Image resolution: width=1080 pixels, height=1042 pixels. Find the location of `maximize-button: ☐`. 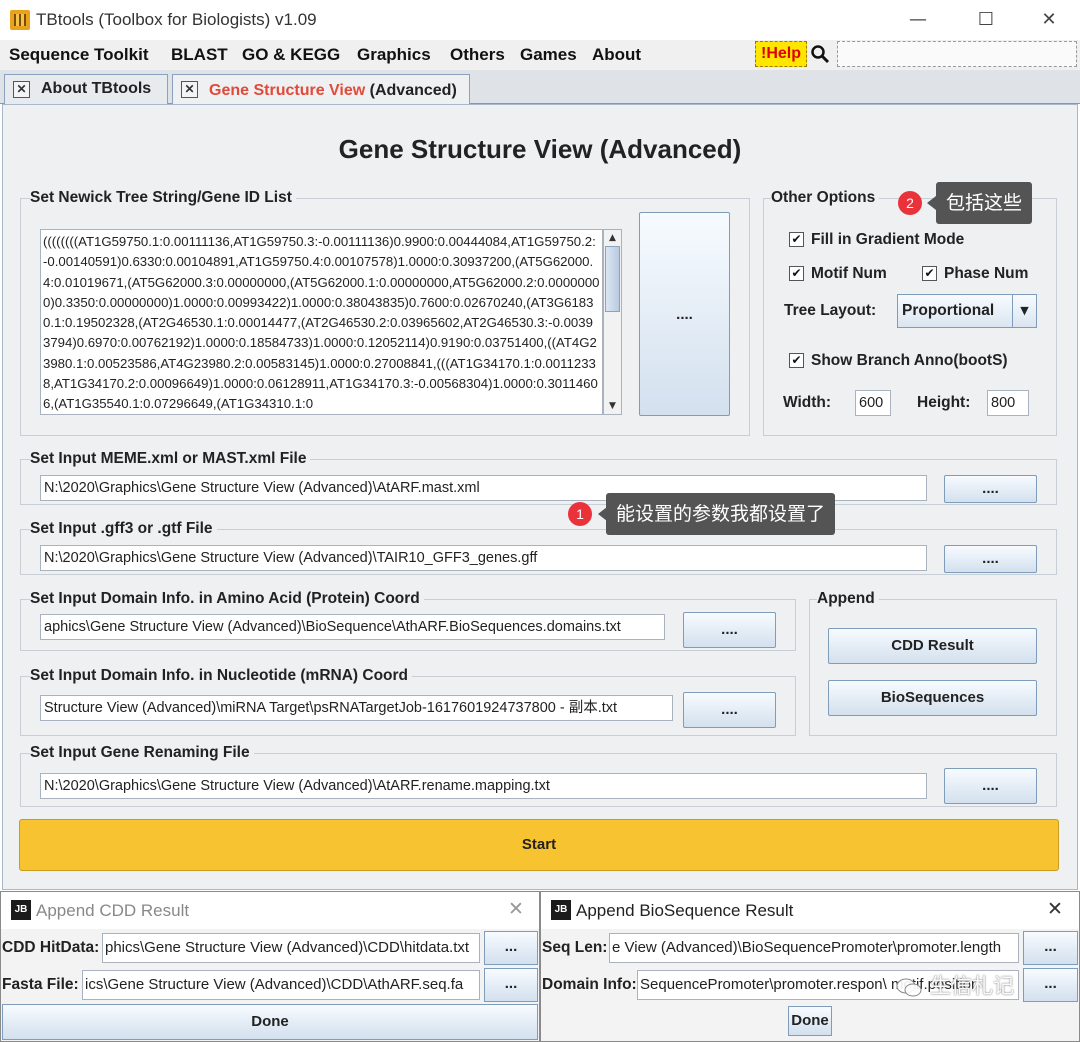

maximize-button: ☐ is located at coordinates (986, 20).